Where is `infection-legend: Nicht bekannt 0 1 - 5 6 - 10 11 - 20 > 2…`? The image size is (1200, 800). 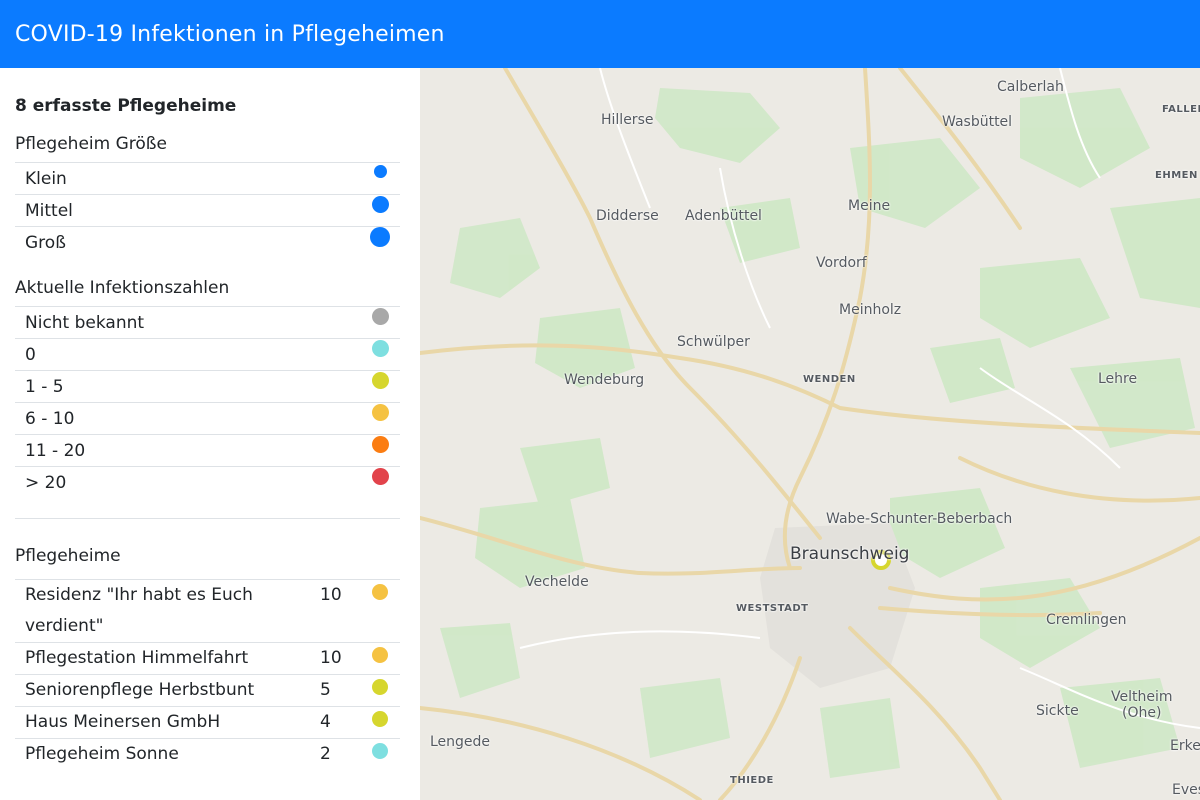 infection-legend: Nicht bekannt 0 1 - 5 6 - 10 11 - 20 > 2… is located at coordinates (207, 402).